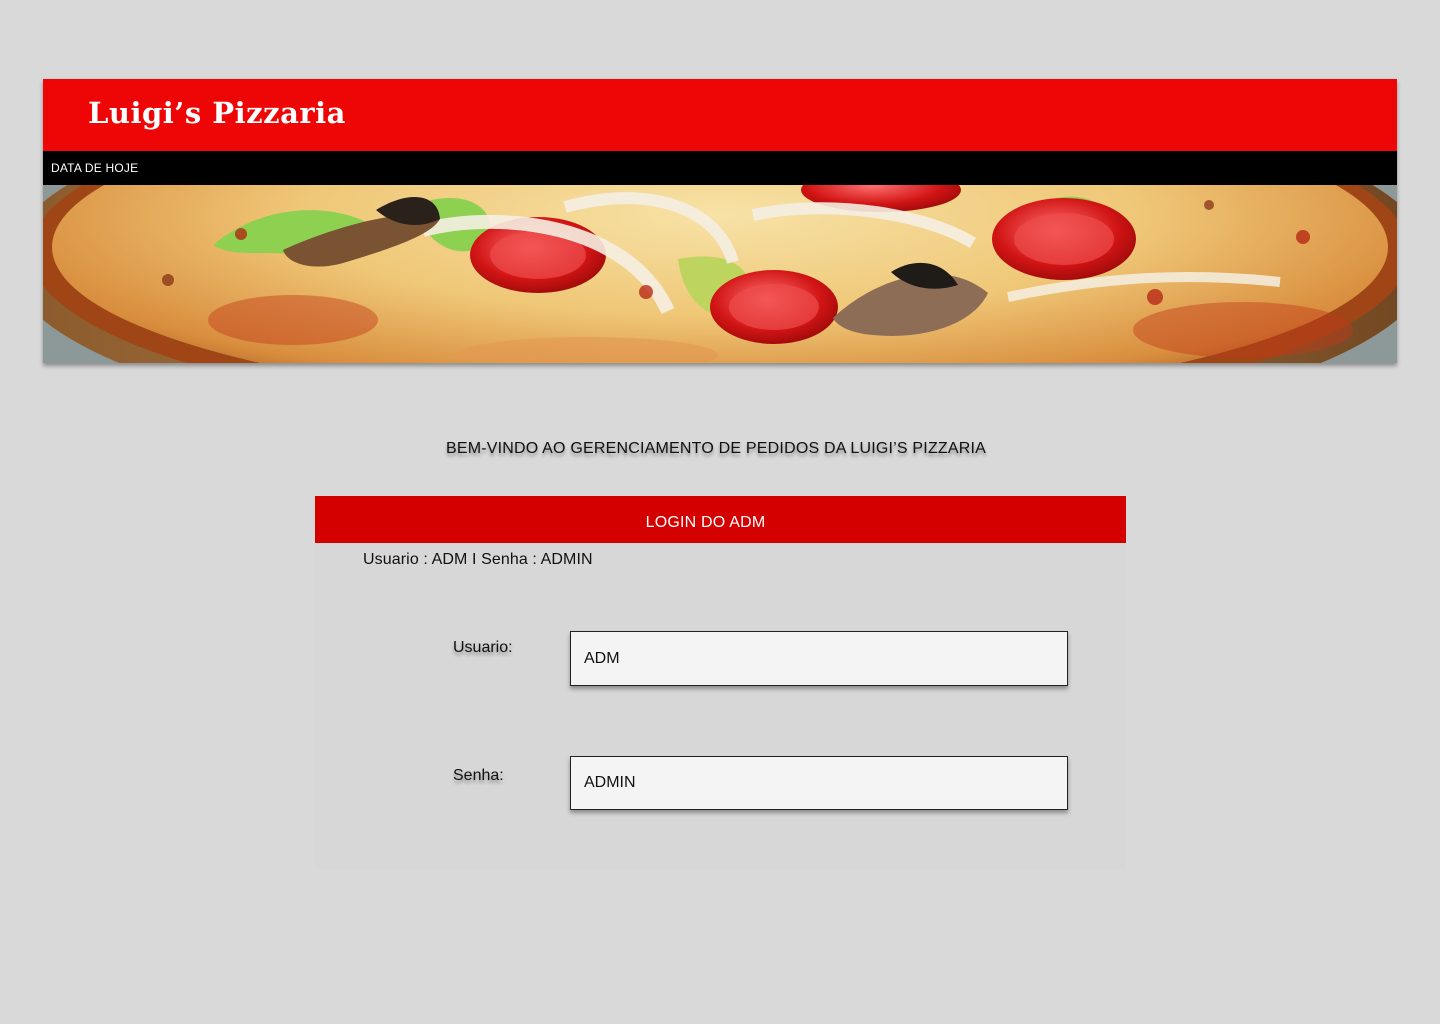  I want to click on password-input, so click(819, 783).